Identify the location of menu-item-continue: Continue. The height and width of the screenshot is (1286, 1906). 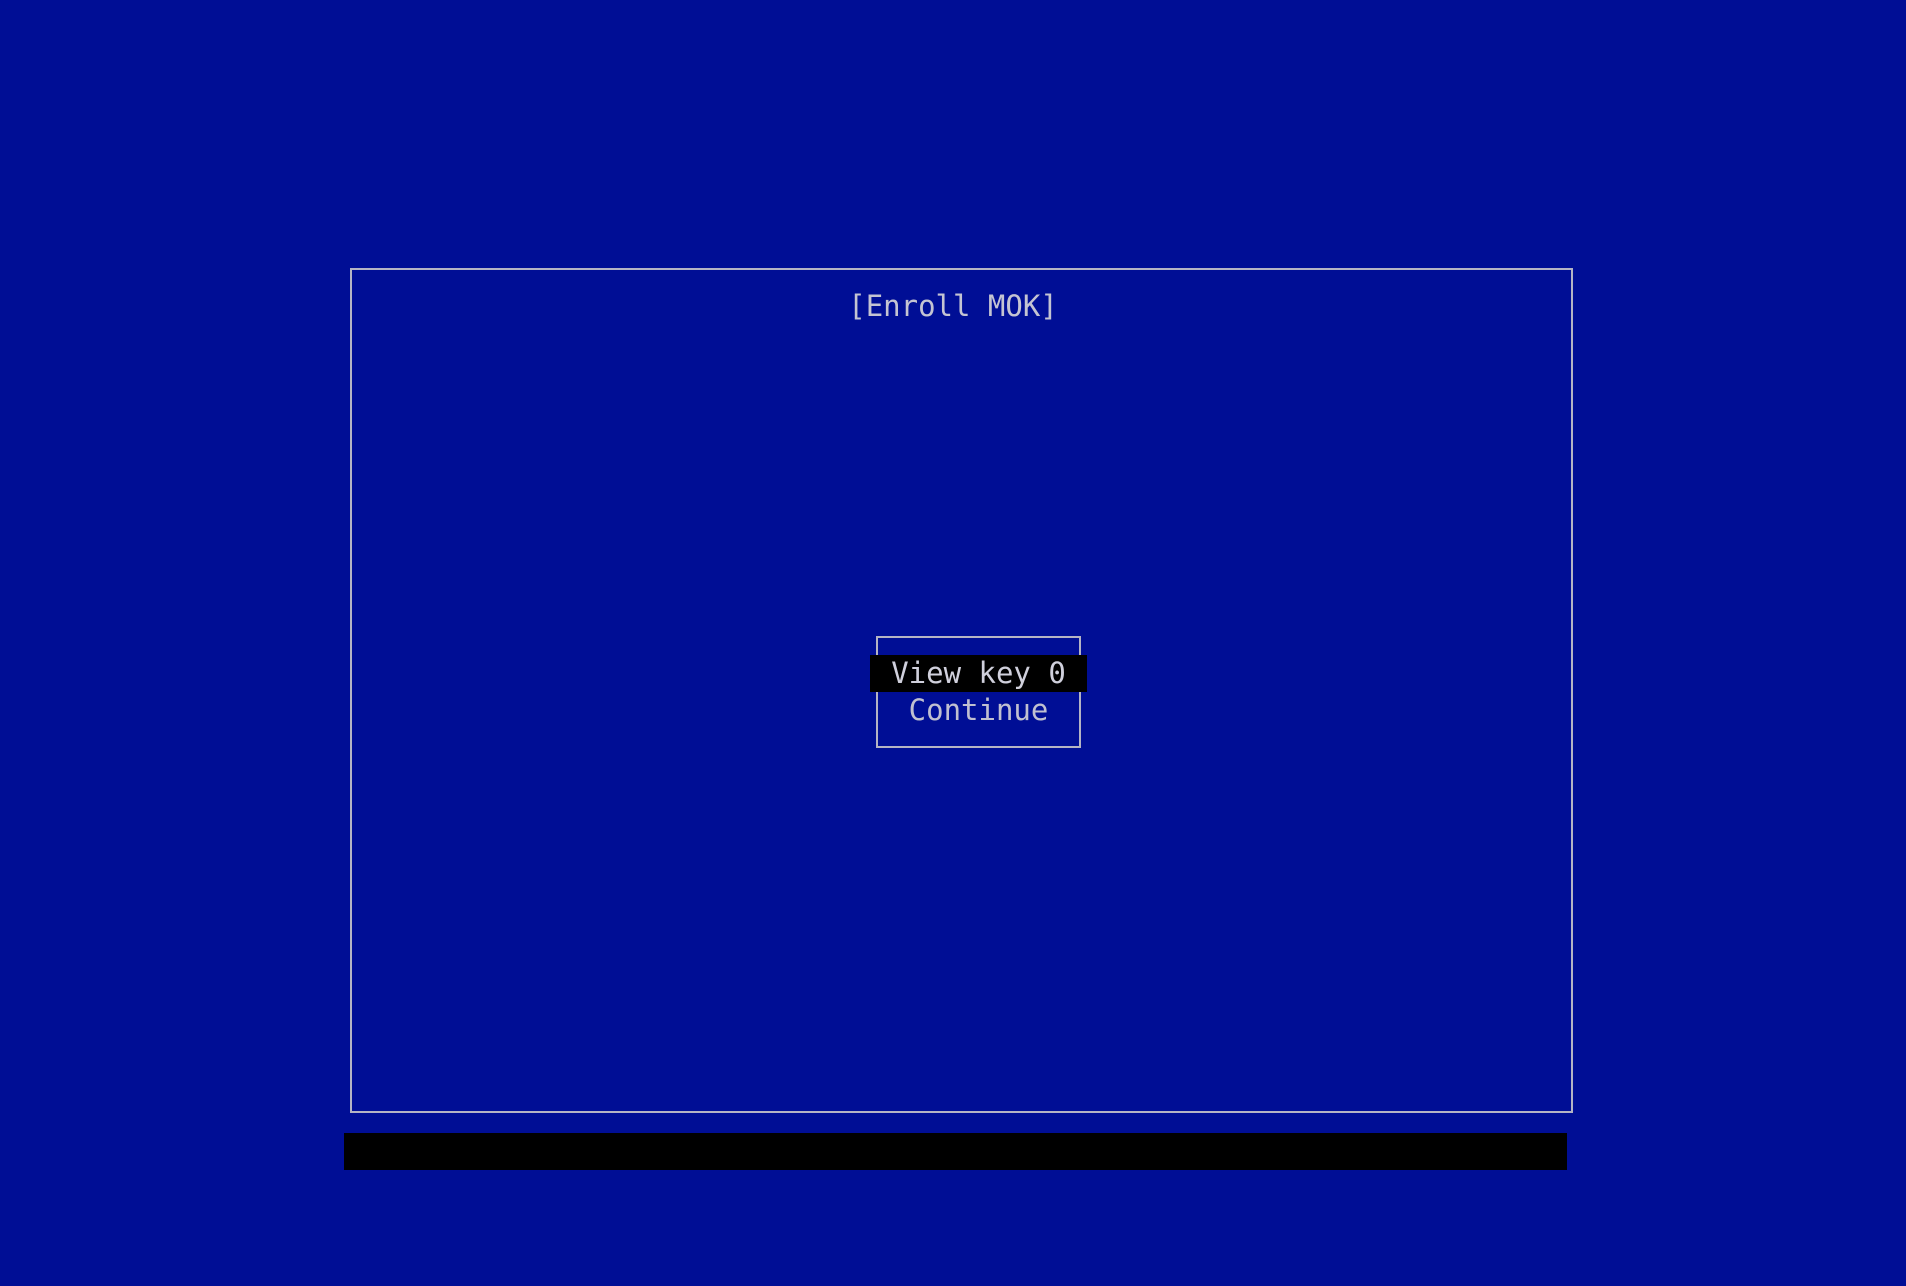
(978, 710).